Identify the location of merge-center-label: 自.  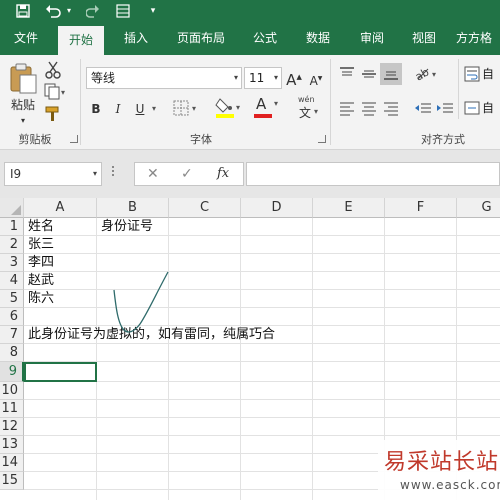
(488, 108).